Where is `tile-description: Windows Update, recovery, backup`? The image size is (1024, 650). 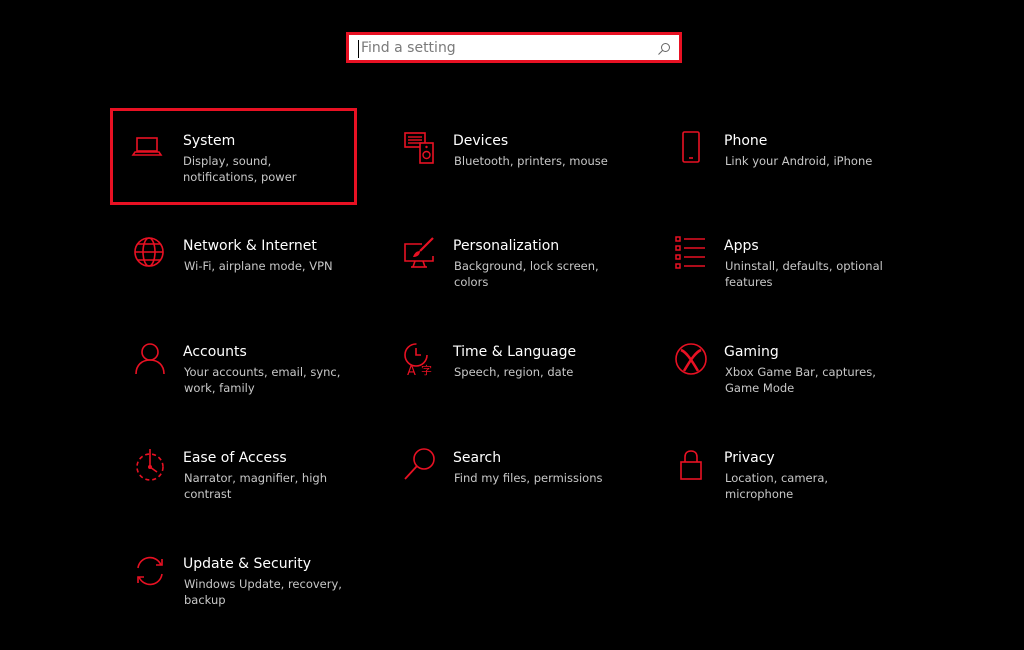
tile-description: Windows Update, recovery, backup is located at coordinates (263, 592).